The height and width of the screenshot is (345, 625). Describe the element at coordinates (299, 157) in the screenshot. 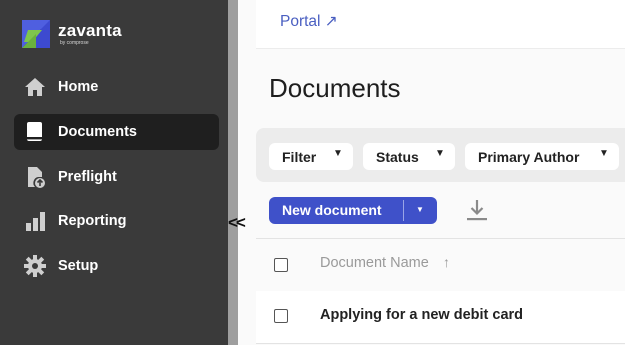

I see `filter-label: Filter` at that location.